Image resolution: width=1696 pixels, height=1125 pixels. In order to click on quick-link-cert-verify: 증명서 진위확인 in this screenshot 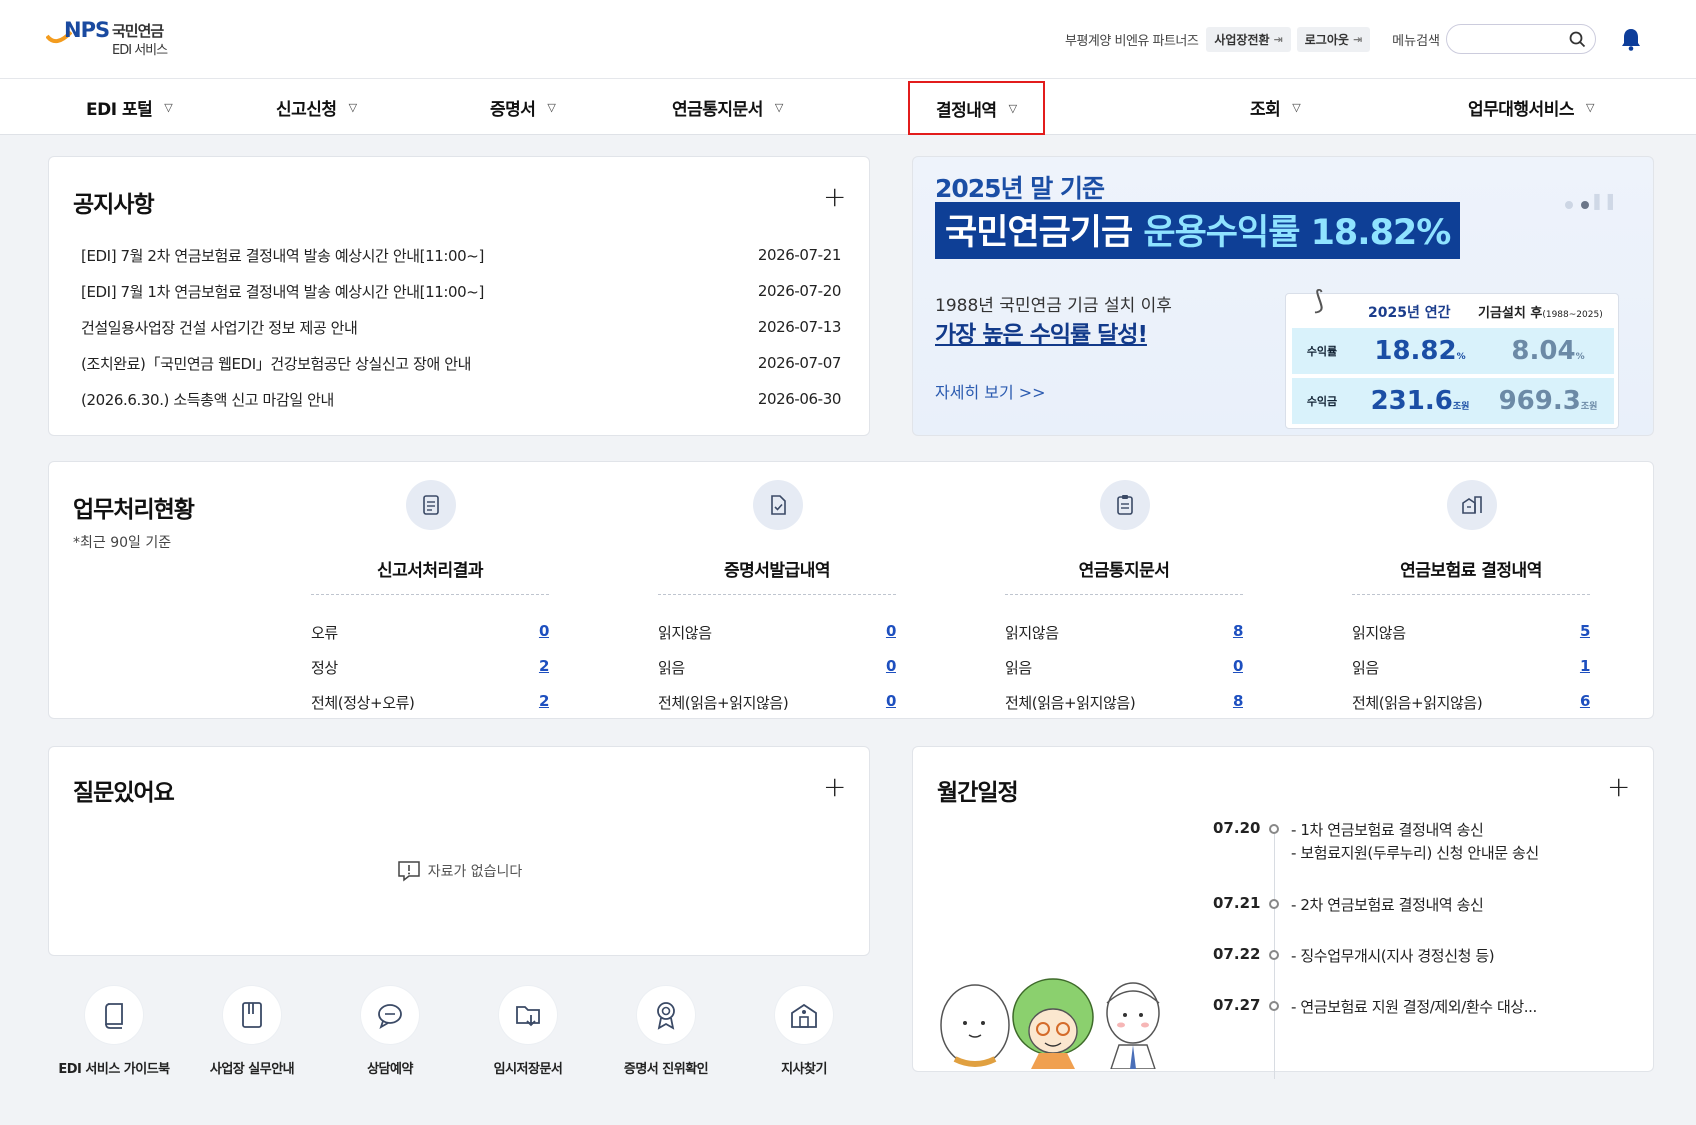, I will do `click(666, 1031)`.